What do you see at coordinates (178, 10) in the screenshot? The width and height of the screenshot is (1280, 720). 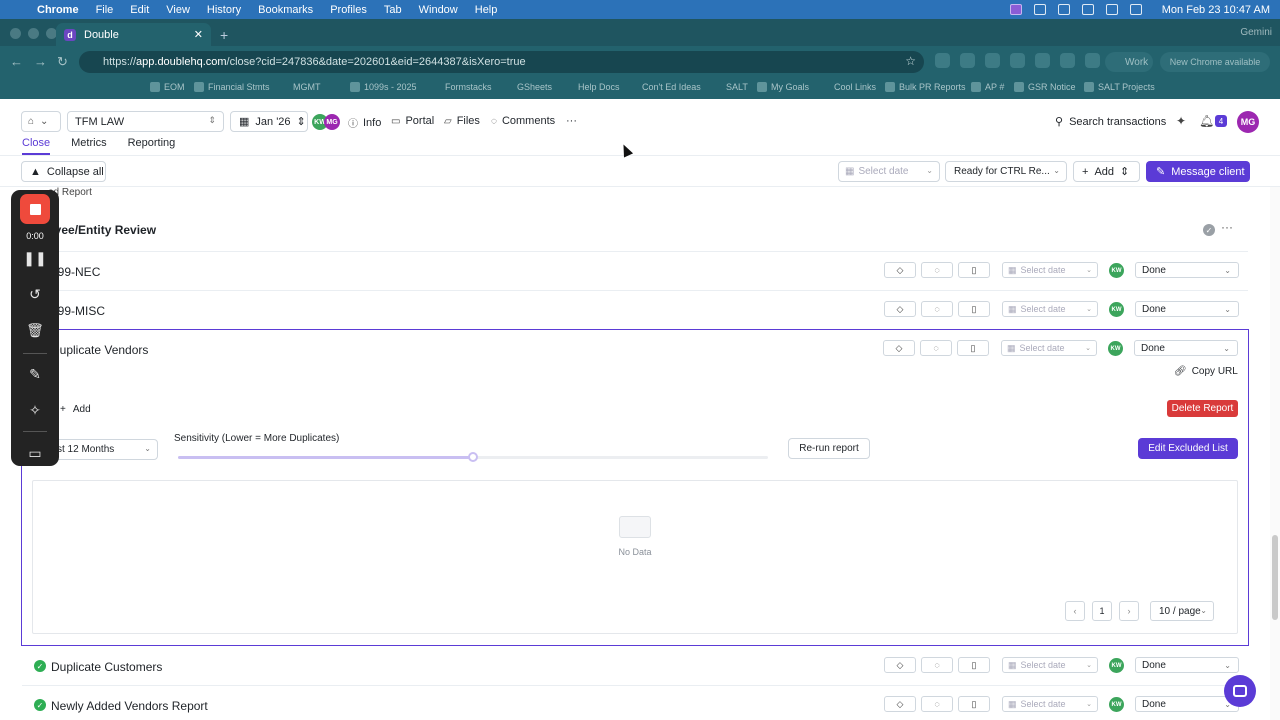 I see `menu-view: View` at bounding box center [178, 10].